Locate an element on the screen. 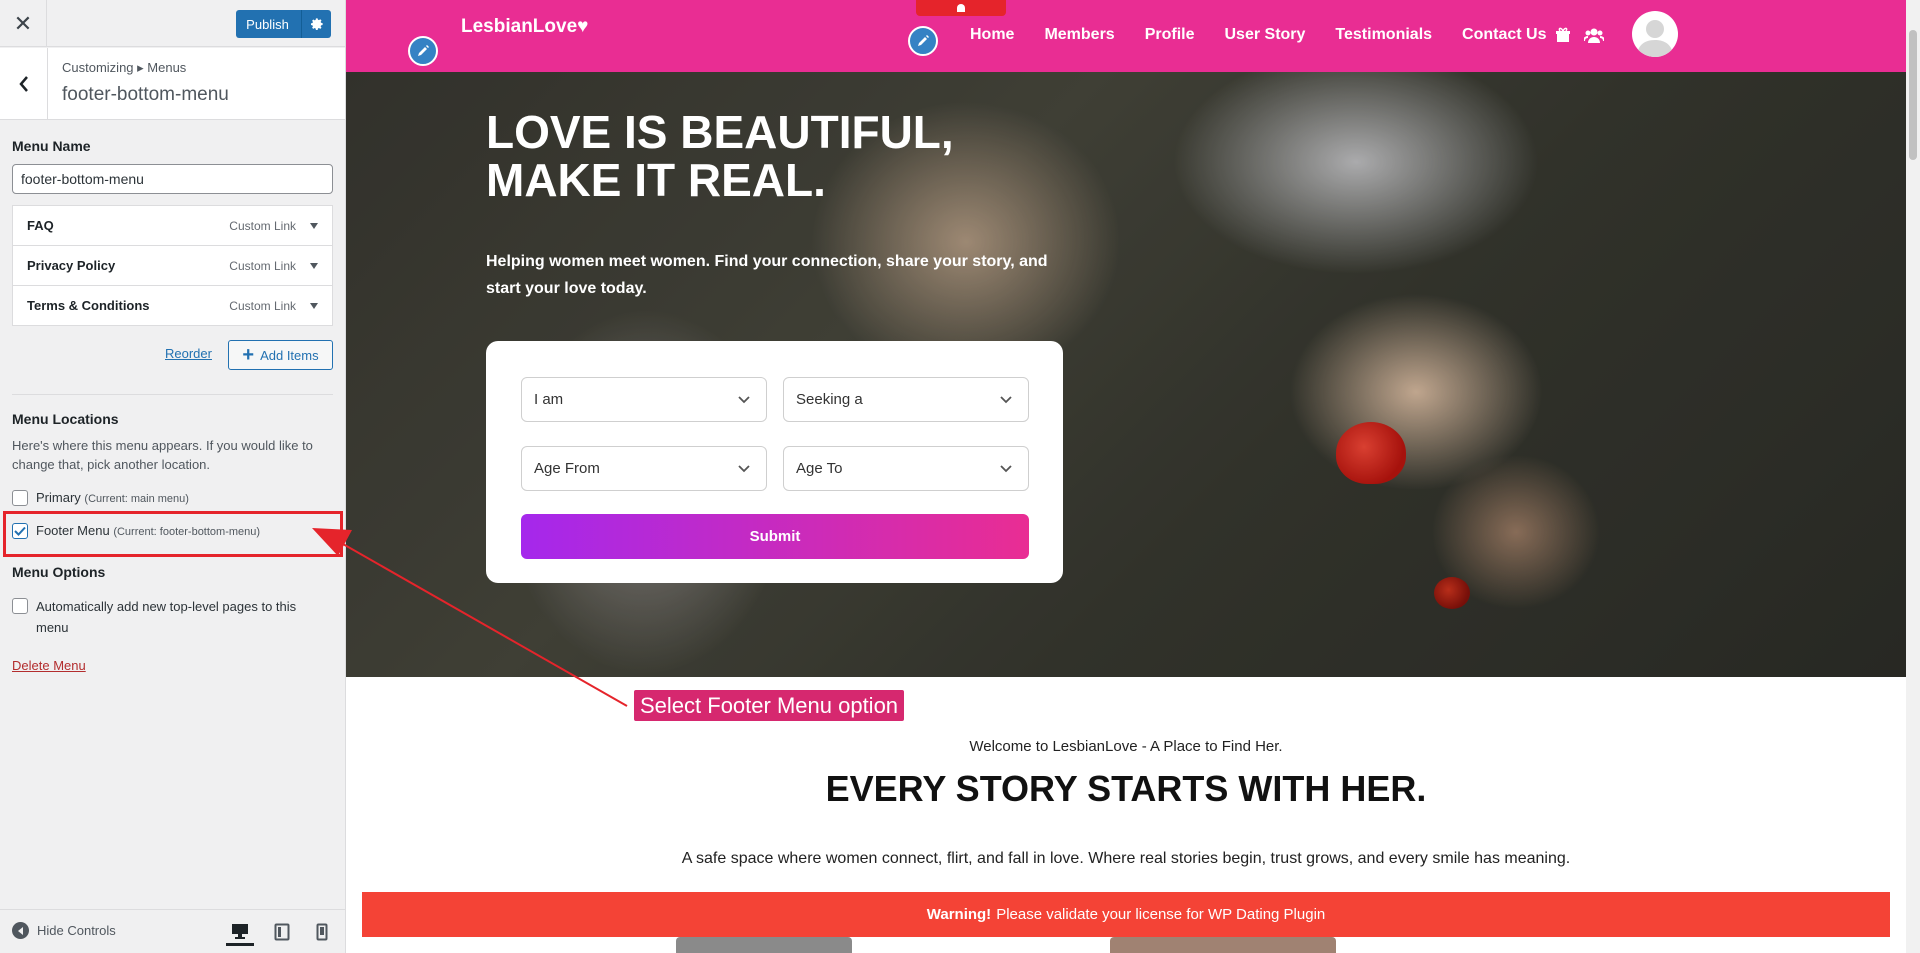  mobile-preview-button is located at coordinates (322, 932).